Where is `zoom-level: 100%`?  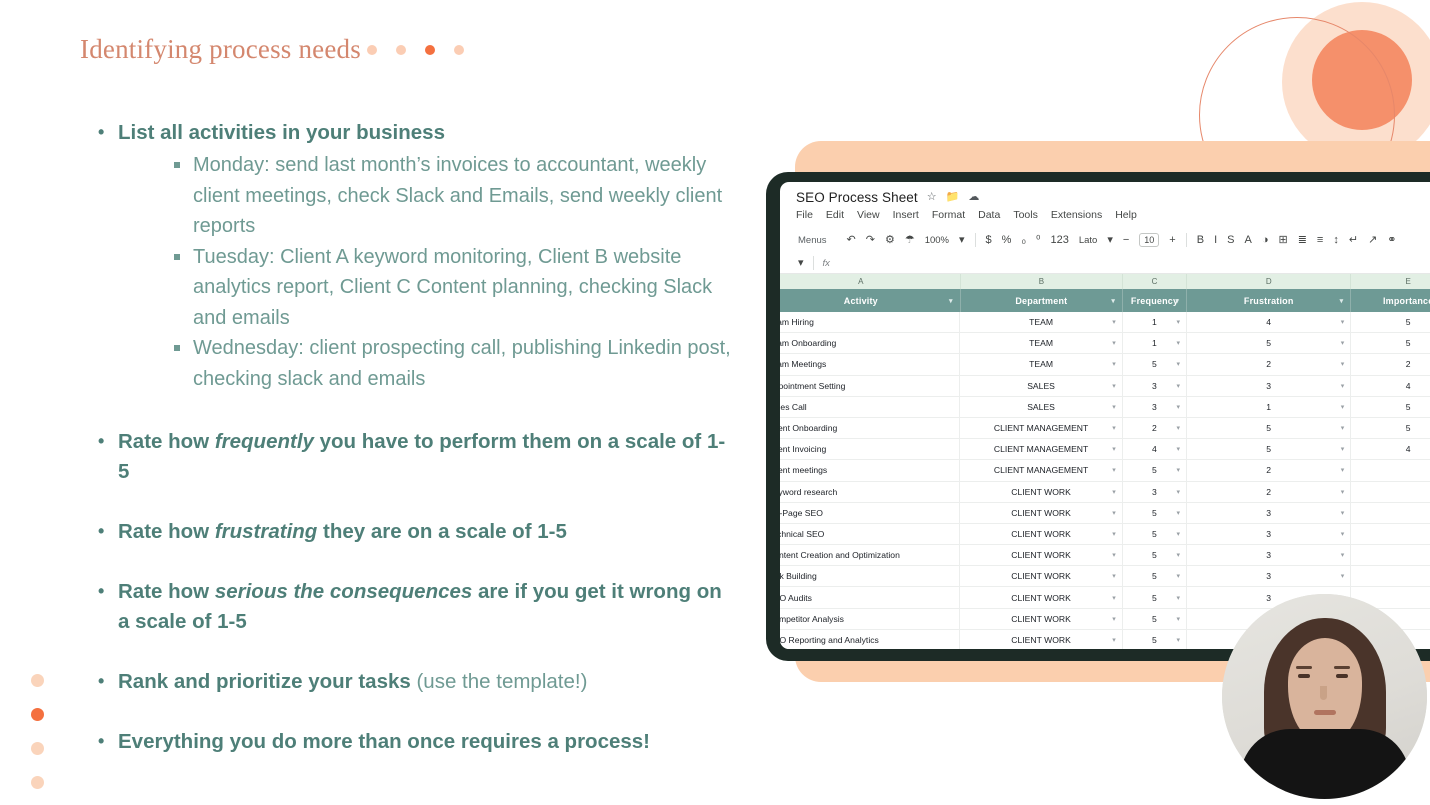 zoom-level: 100% is located at coordinates (937, 240).